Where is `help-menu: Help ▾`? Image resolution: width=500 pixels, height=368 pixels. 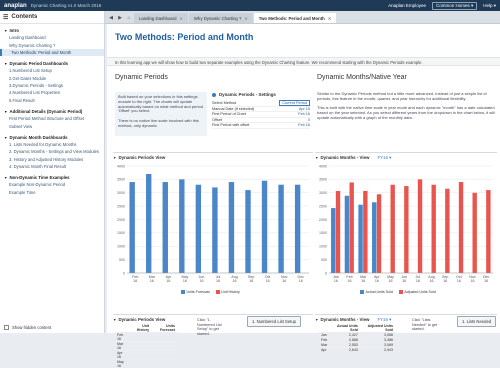 help-menu: Help ▾ is located at coordinates (489, 6).